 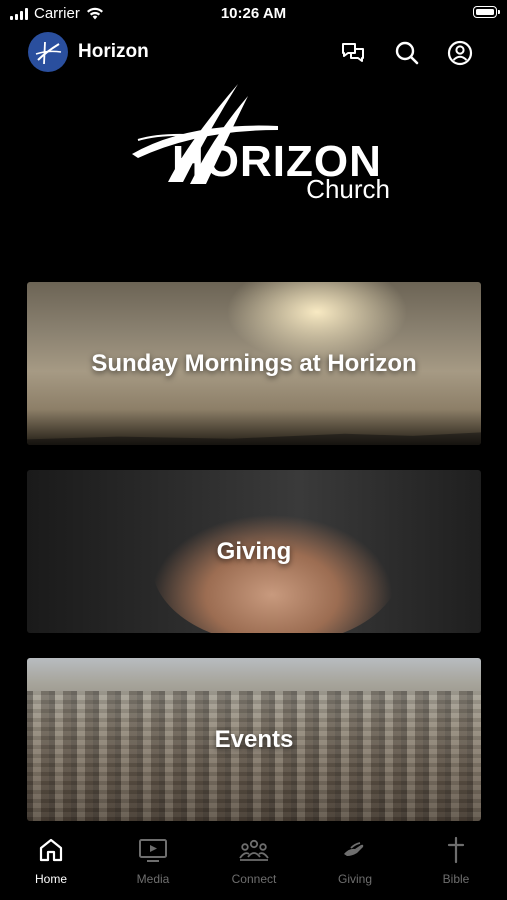 I want to click on tab-label: Bible, so click(x=456, y=879).